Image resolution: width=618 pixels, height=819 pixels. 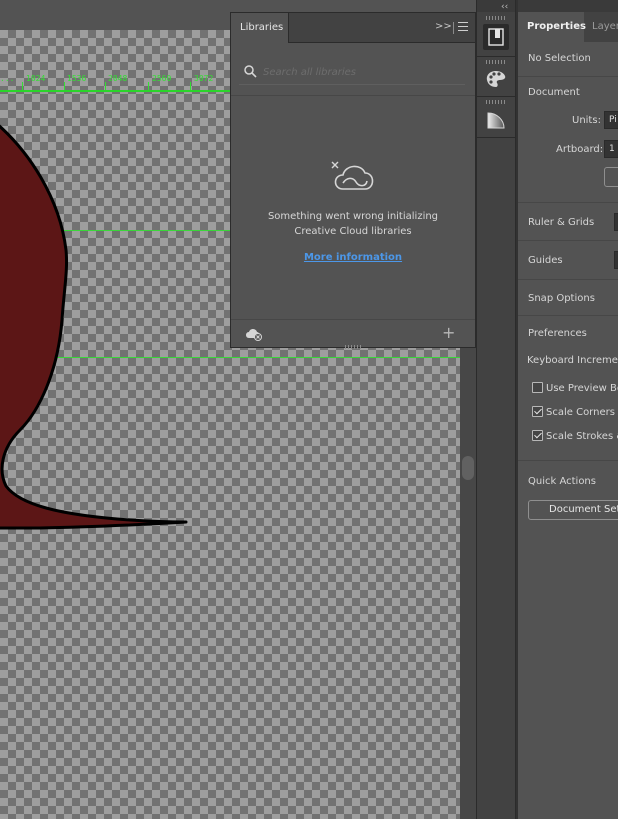 What do you see at coordinates (545, 260) in the screenshot?
I see `guides-heading: Guides` at bounding box center [545, 260].